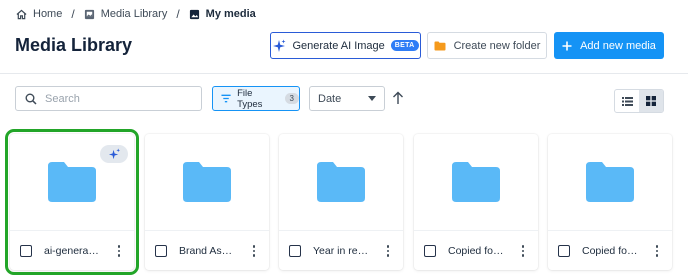 This screenshot has width=688, height=277. Describe the element at coordinates (497, 45) in the screenshot. I see `create-new-folder-label: Create new folder` at that location.